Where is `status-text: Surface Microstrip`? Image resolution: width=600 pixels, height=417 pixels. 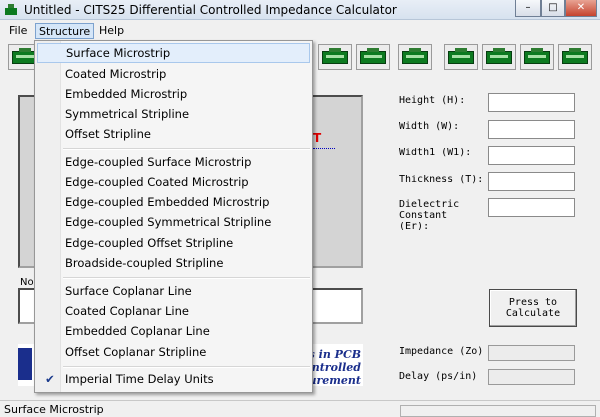
status-text: Surface Microstrip is located at coordinates (54, 409).